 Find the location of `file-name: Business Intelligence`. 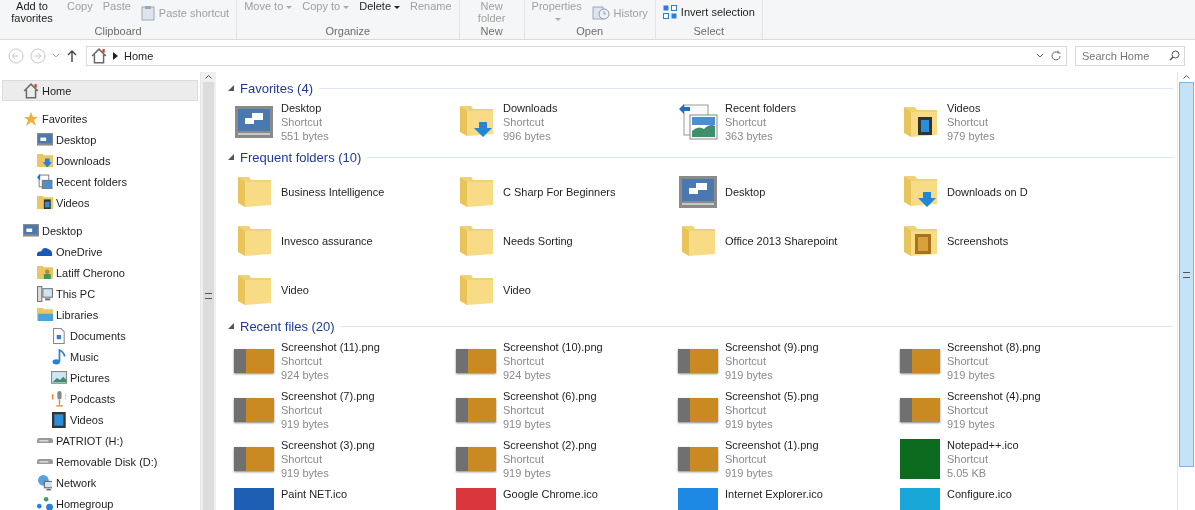

file-name: Business Intelligence is located at coordinates (333, 191).